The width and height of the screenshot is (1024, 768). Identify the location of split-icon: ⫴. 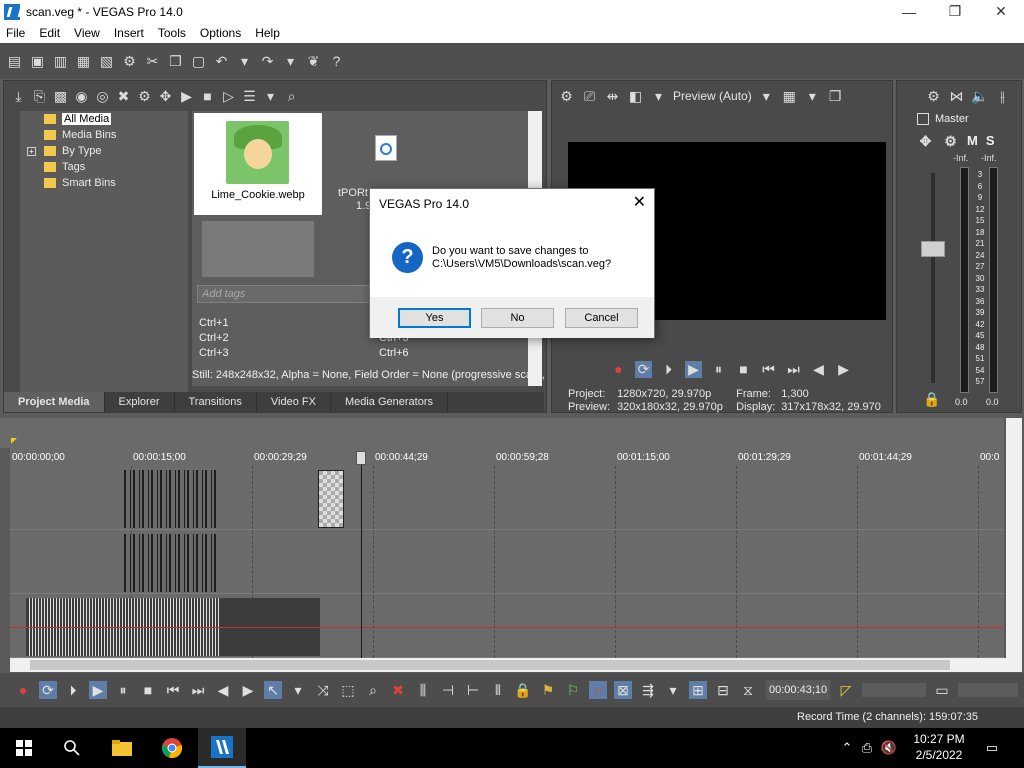
(498, 690).